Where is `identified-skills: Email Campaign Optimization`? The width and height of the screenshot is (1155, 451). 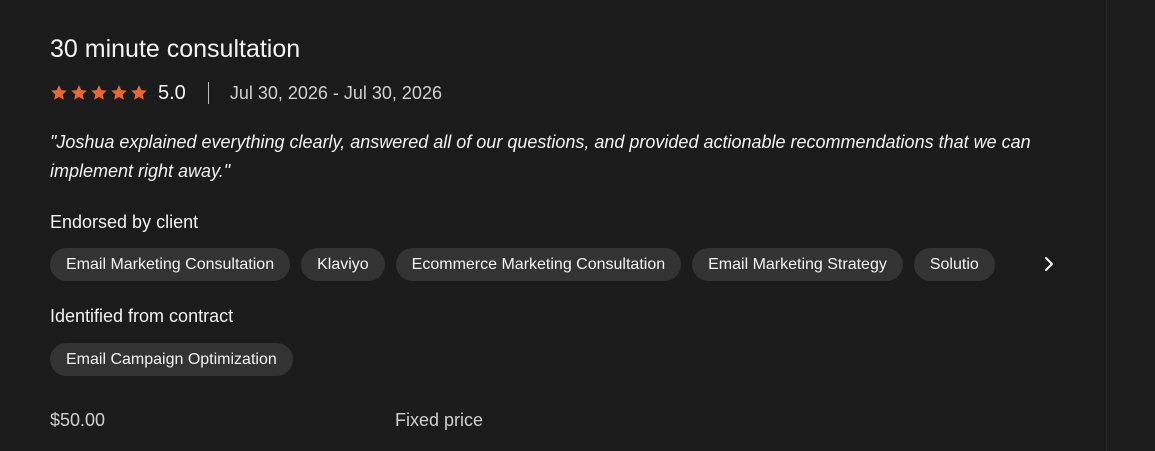 identified-skills: Email Campaign Optimization is located at coordinates (171, 359).